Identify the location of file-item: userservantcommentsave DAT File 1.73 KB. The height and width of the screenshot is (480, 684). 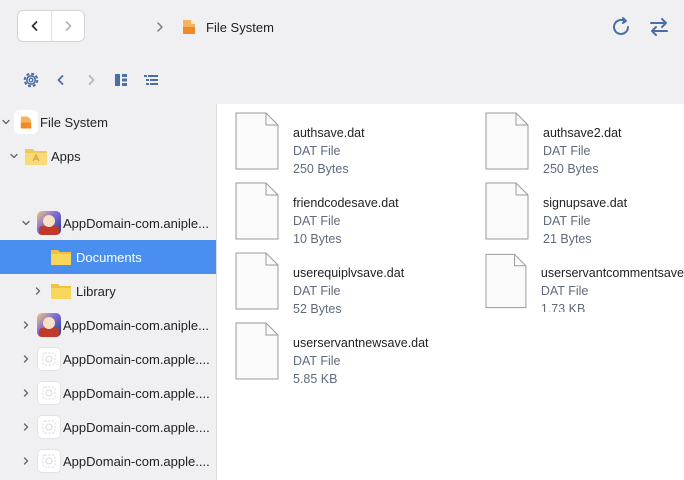
(584, 282).